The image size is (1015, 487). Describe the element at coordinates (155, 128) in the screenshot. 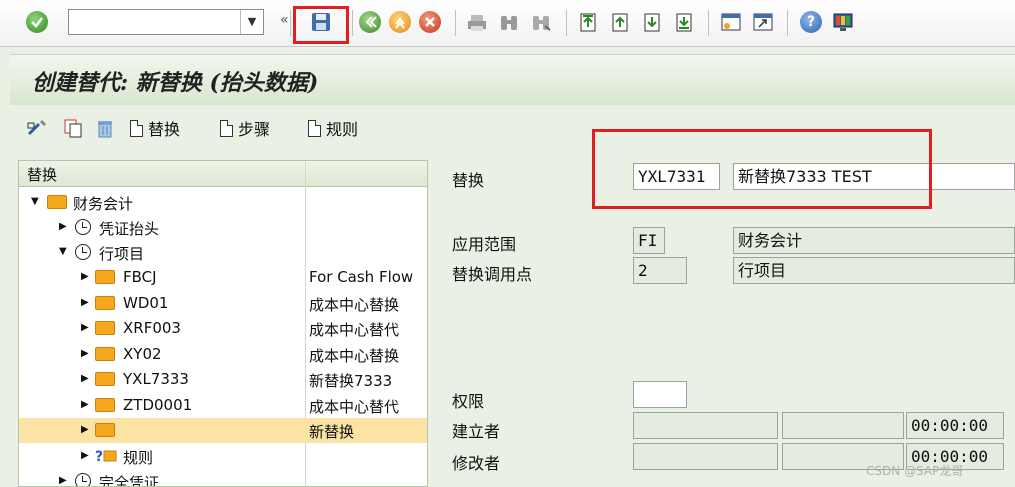

I see `replacement-button: 替换` at that location.